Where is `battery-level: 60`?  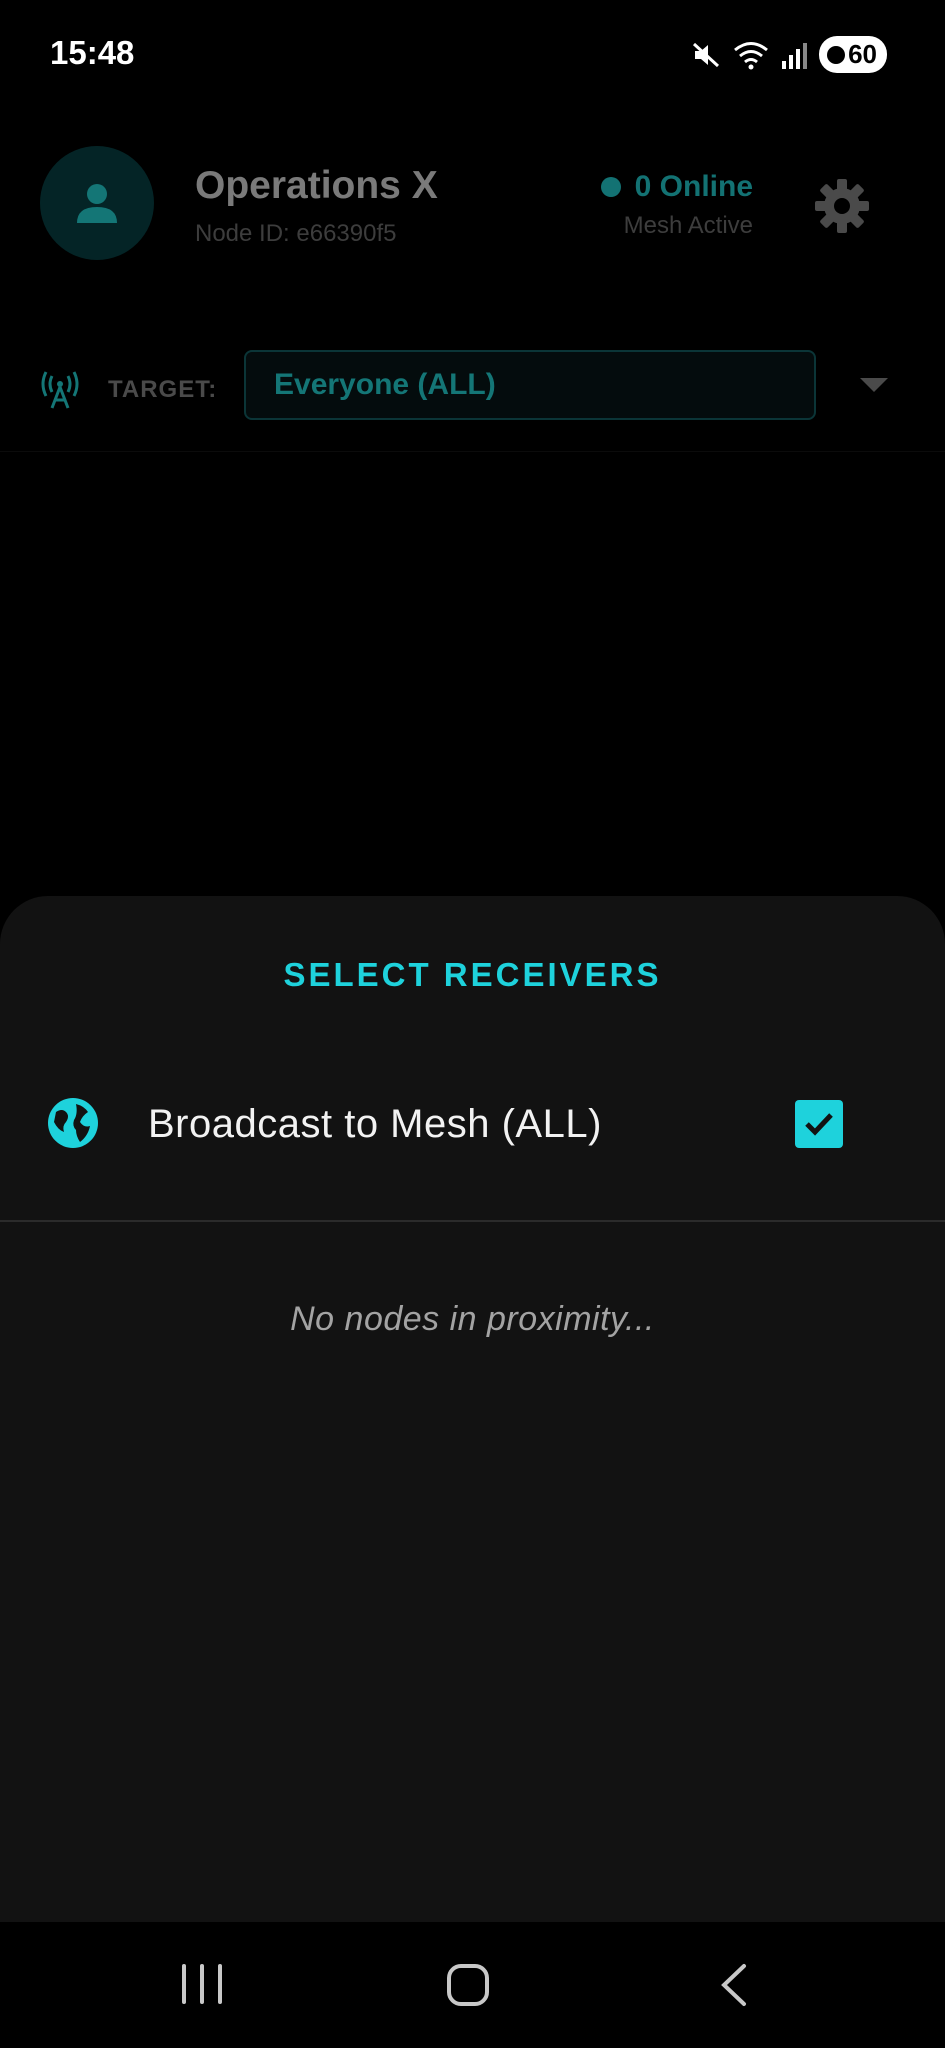 battery-level: 60 is located at coordinates (862, 54).